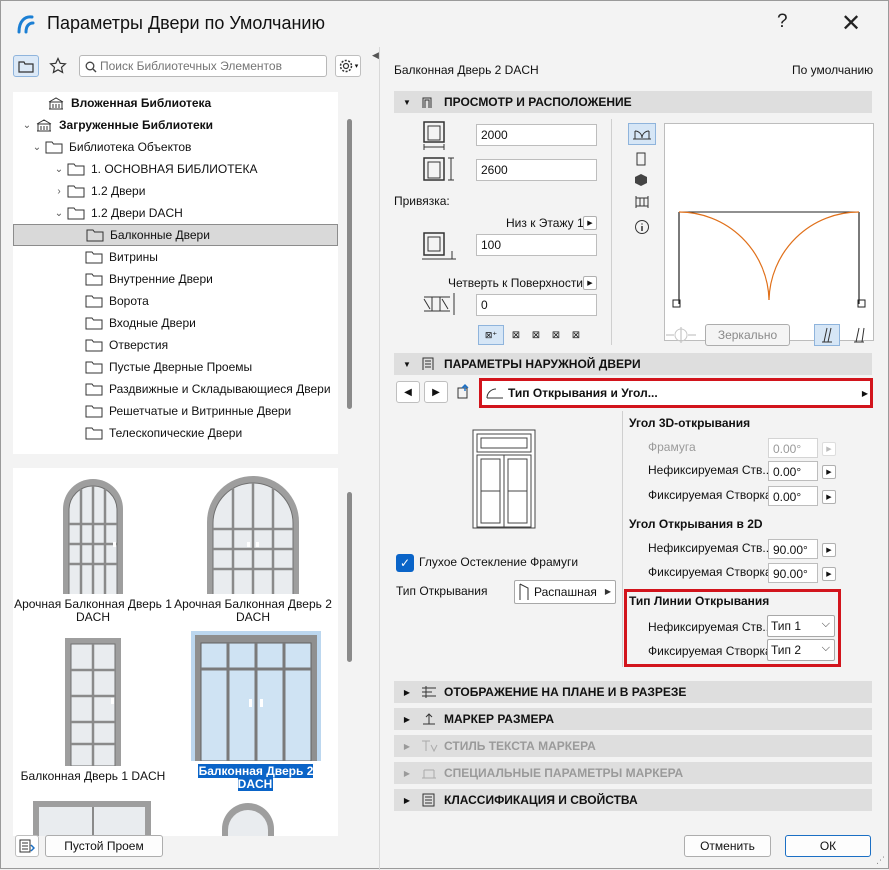 The height and width of the screenshot is (870, 889). What do you see at coordinates (27, 846) in the screenshot?
I see `library-manager-button` at bounding box center [27, 846].